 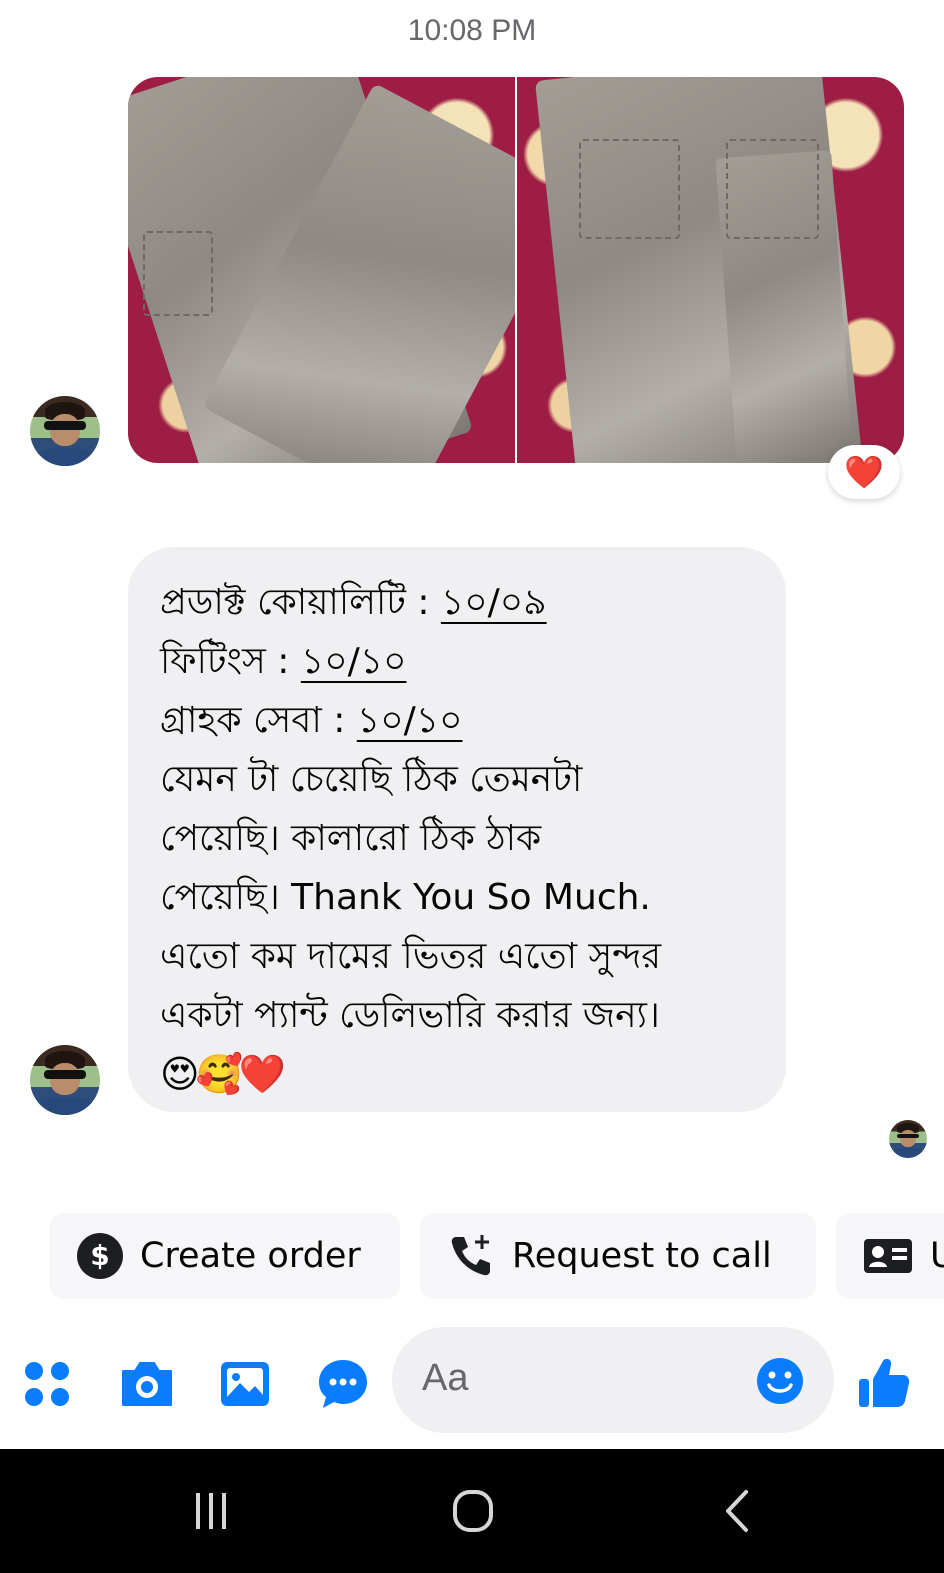 What do you see at coordinates (908, 1139) in the screenshot?
I see `seen-receipt-avatar` at bounding box center [908, 1139].